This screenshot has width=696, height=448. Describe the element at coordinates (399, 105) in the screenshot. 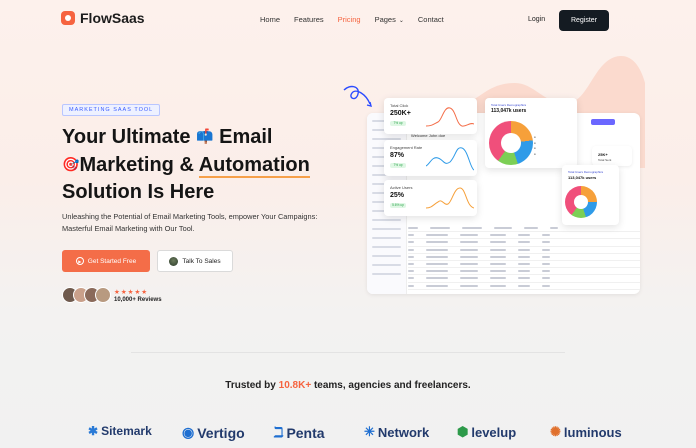

I see `card-label: Total Click` at that location.